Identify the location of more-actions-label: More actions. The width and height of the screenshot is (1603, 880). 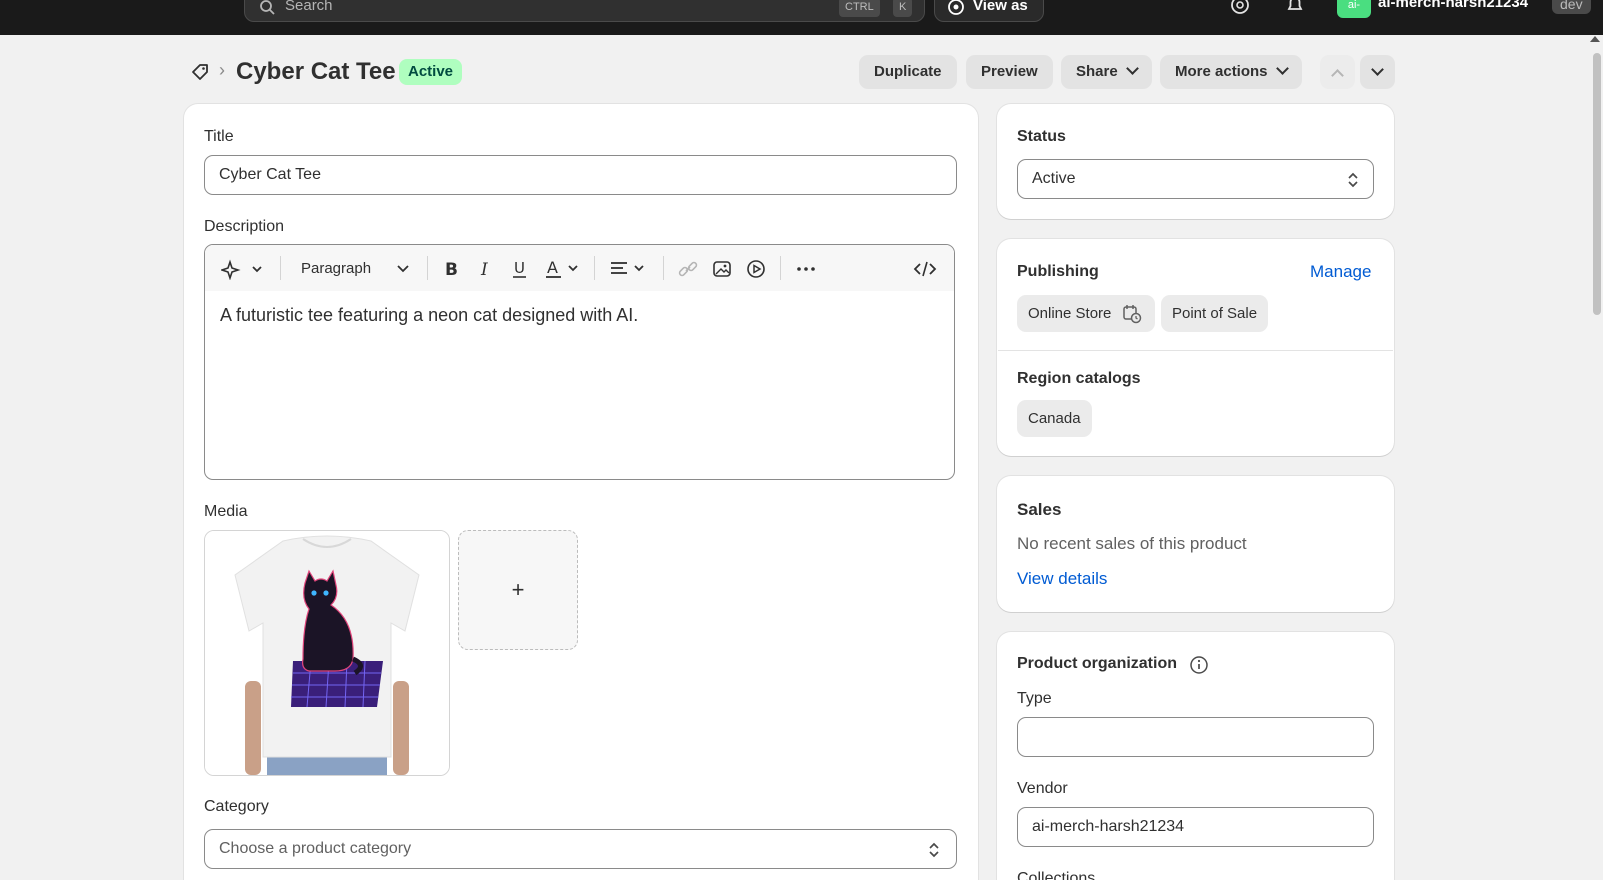
(1221, 71).